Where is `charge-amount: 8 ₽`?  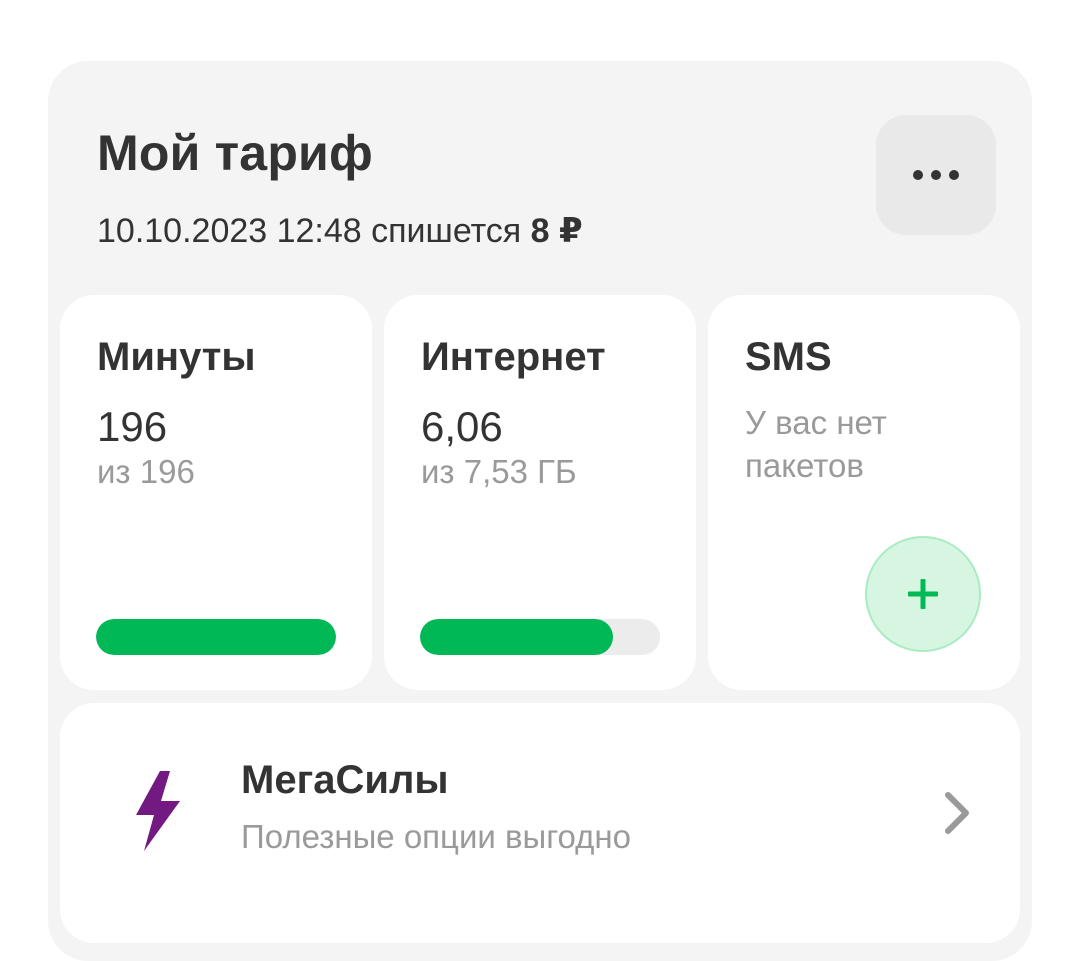
charge-amount: 8 ₽ is located at coordinates (556, 231).